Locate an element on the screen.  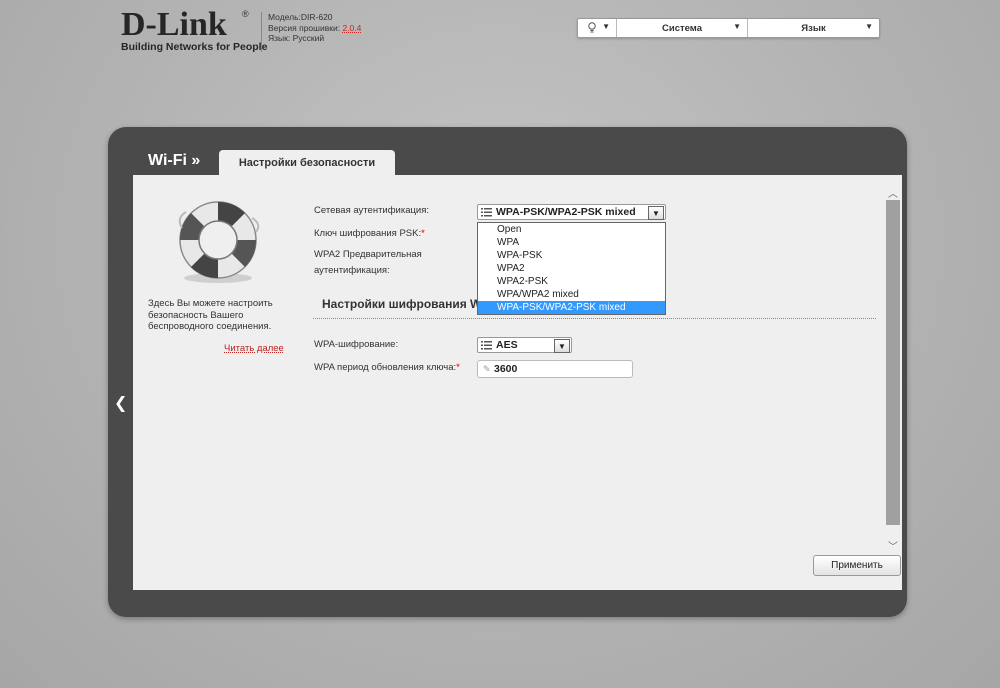
language-menu-label: Язык is located at coordinates (813, 28).